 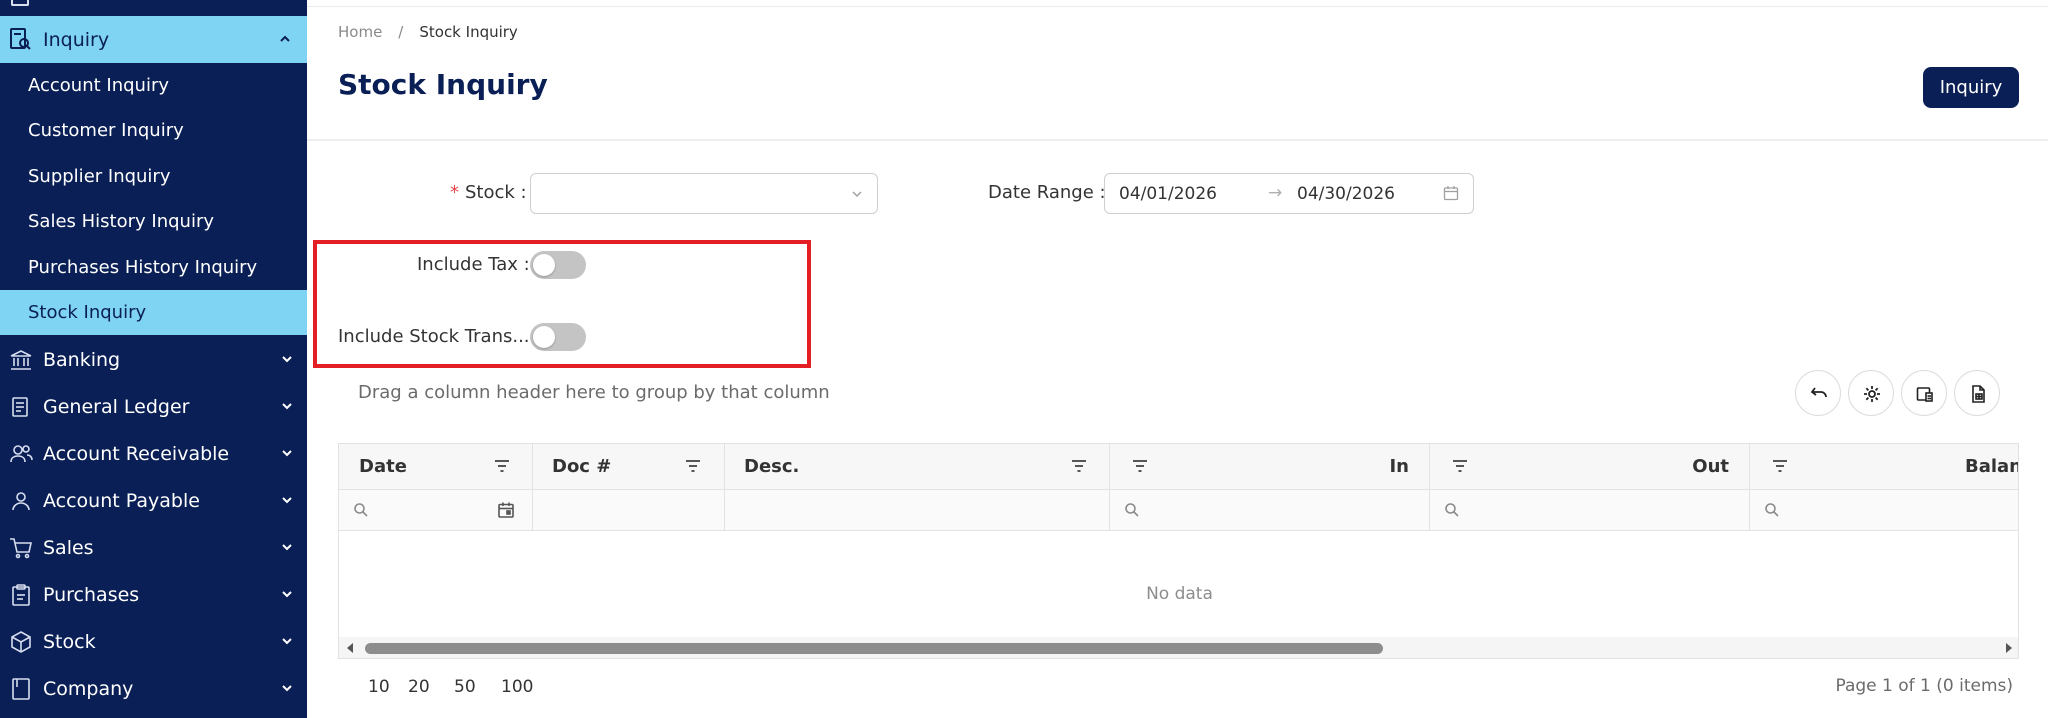 What do you see at coordinates (21, 595) in the screenshot?
I see `clipboard-icon` at bounding box center [21, 595].